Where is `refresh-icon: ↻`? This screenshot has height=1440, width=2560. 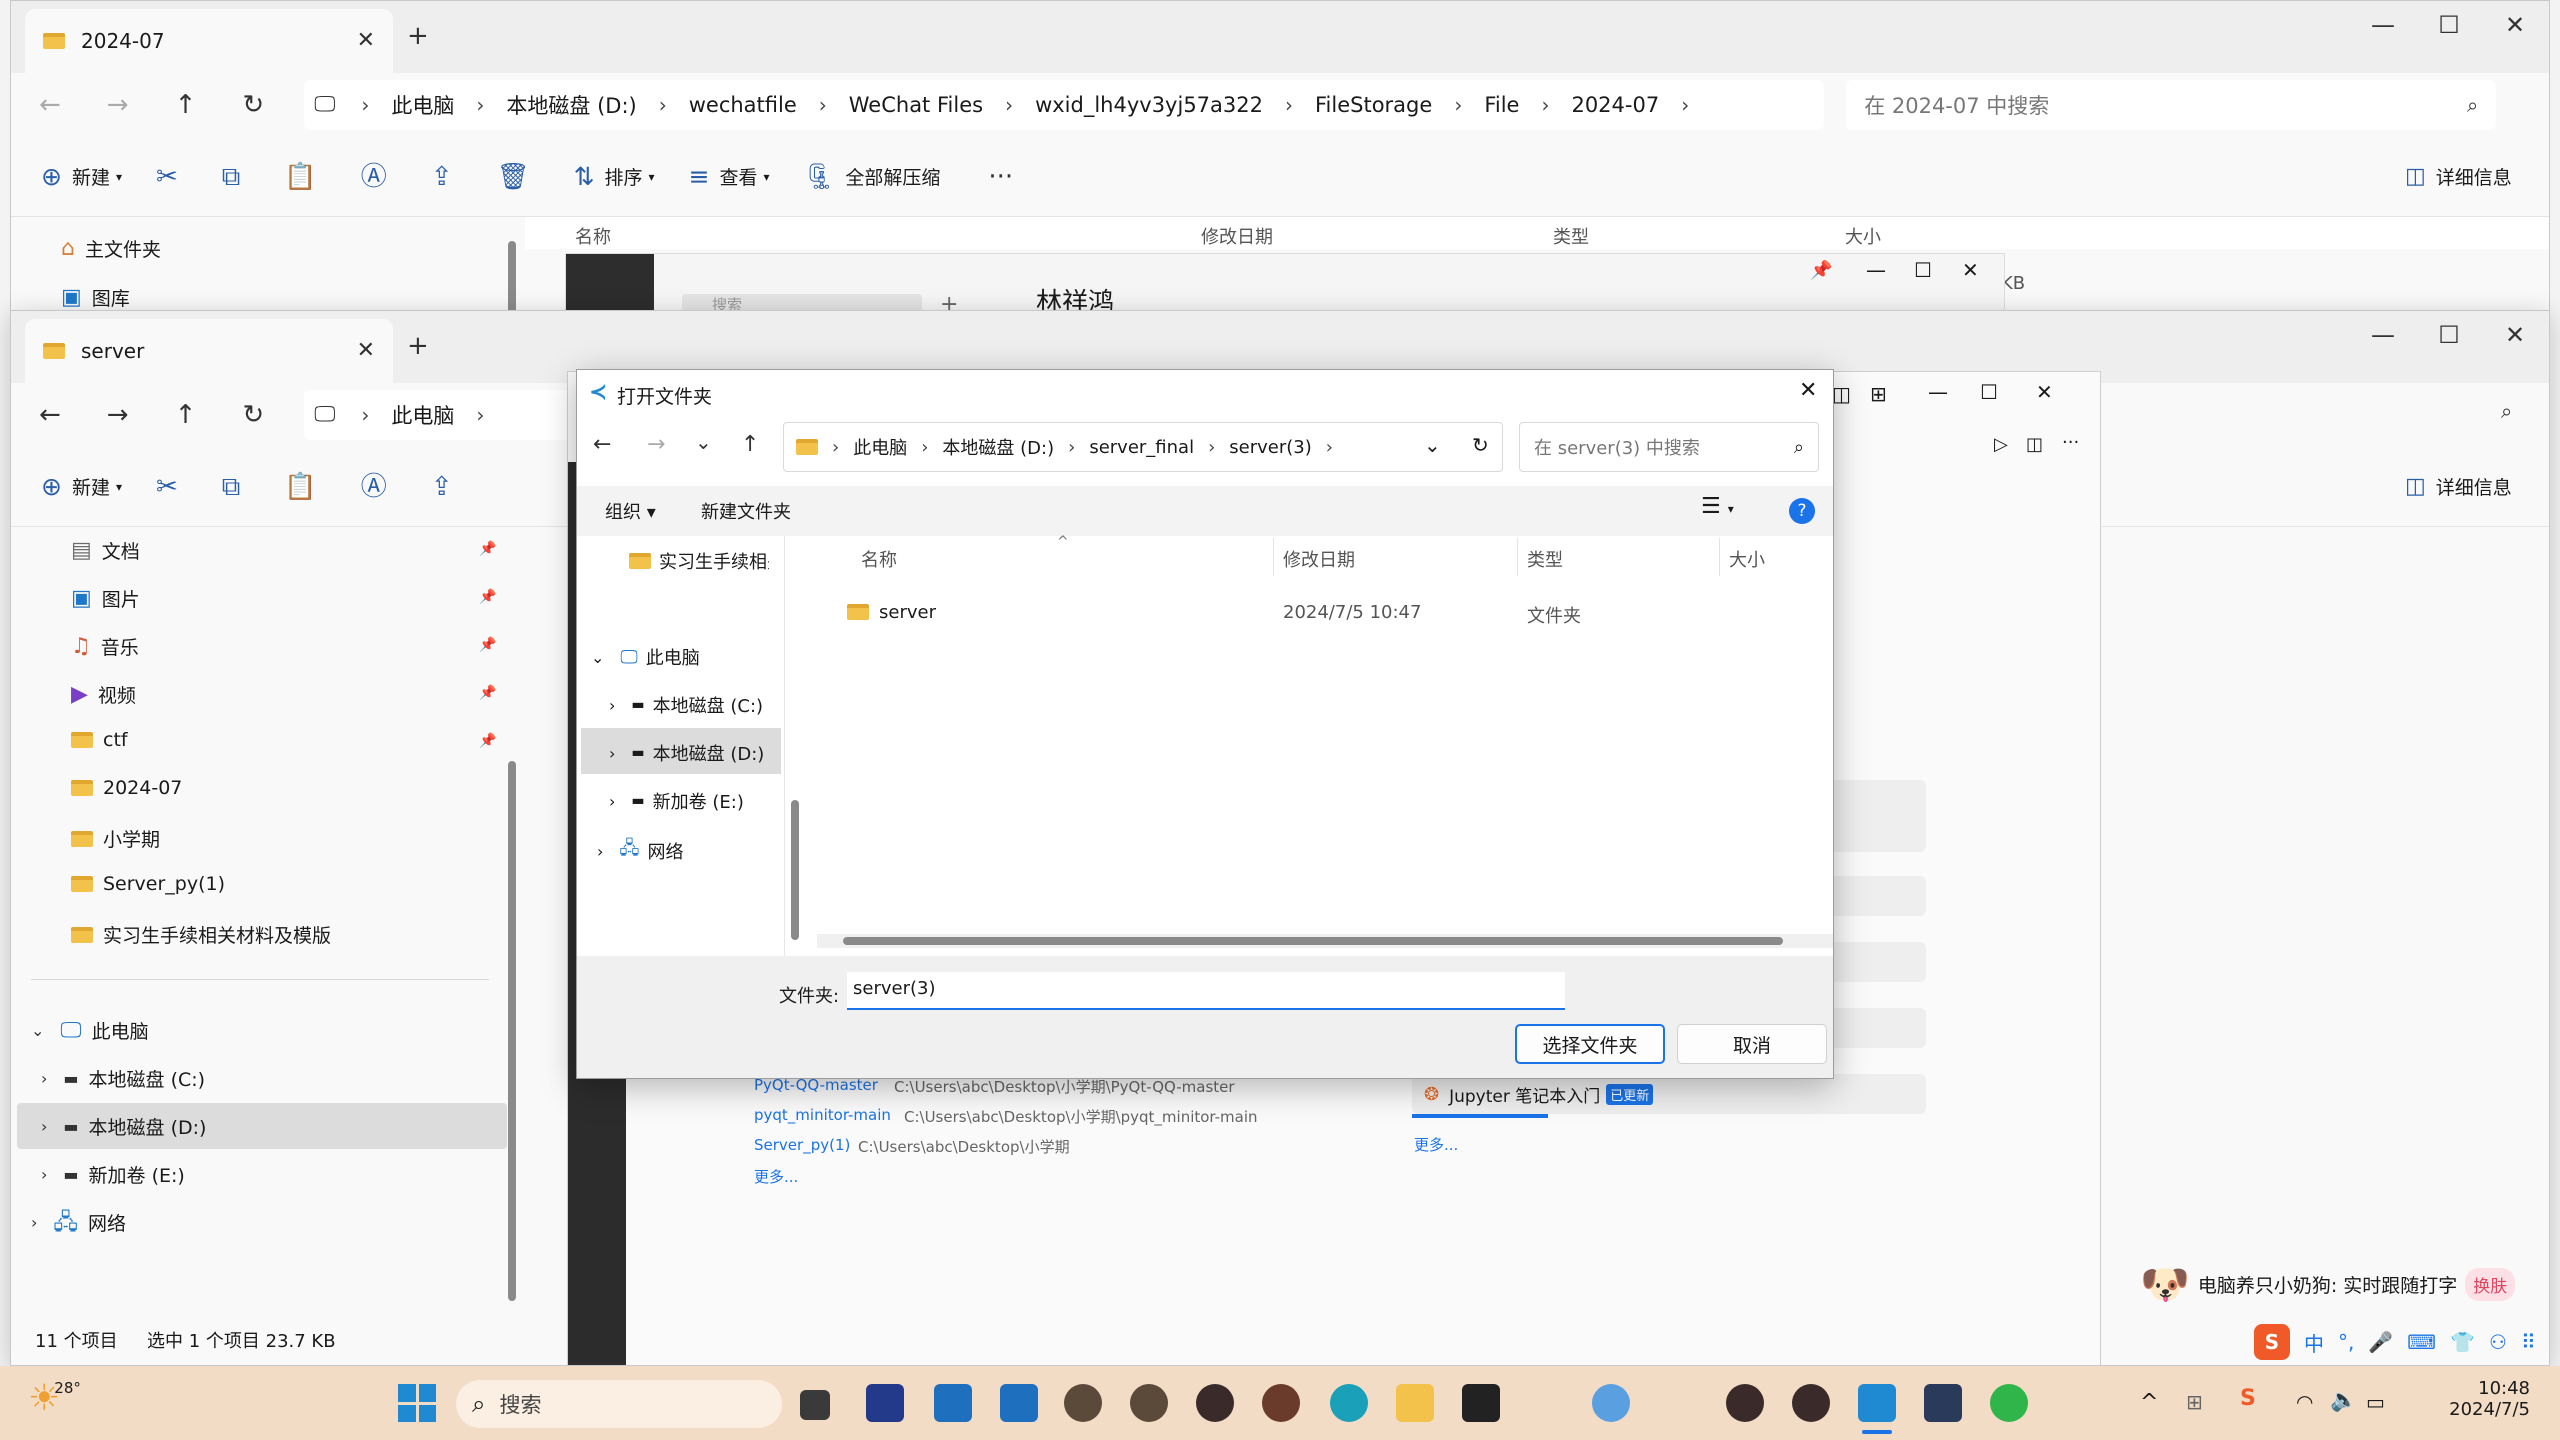 refresh-icon: ↻ is located at coordinates (253, 415).